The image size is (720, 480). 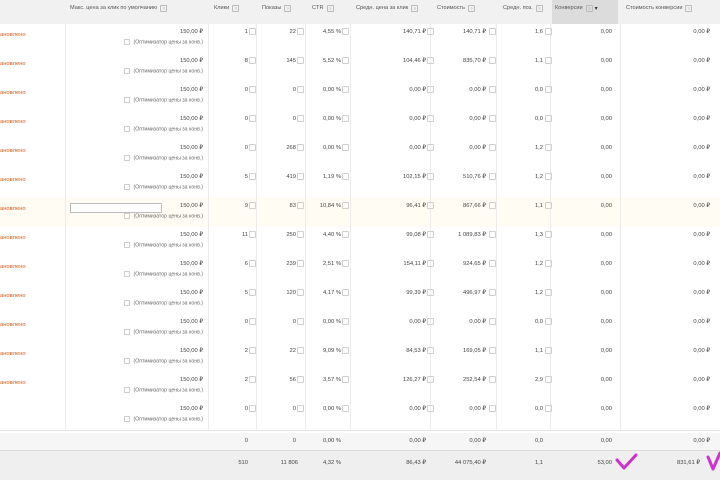 I want to click on header-impressions: Показы?, so click(x=283, y=12).